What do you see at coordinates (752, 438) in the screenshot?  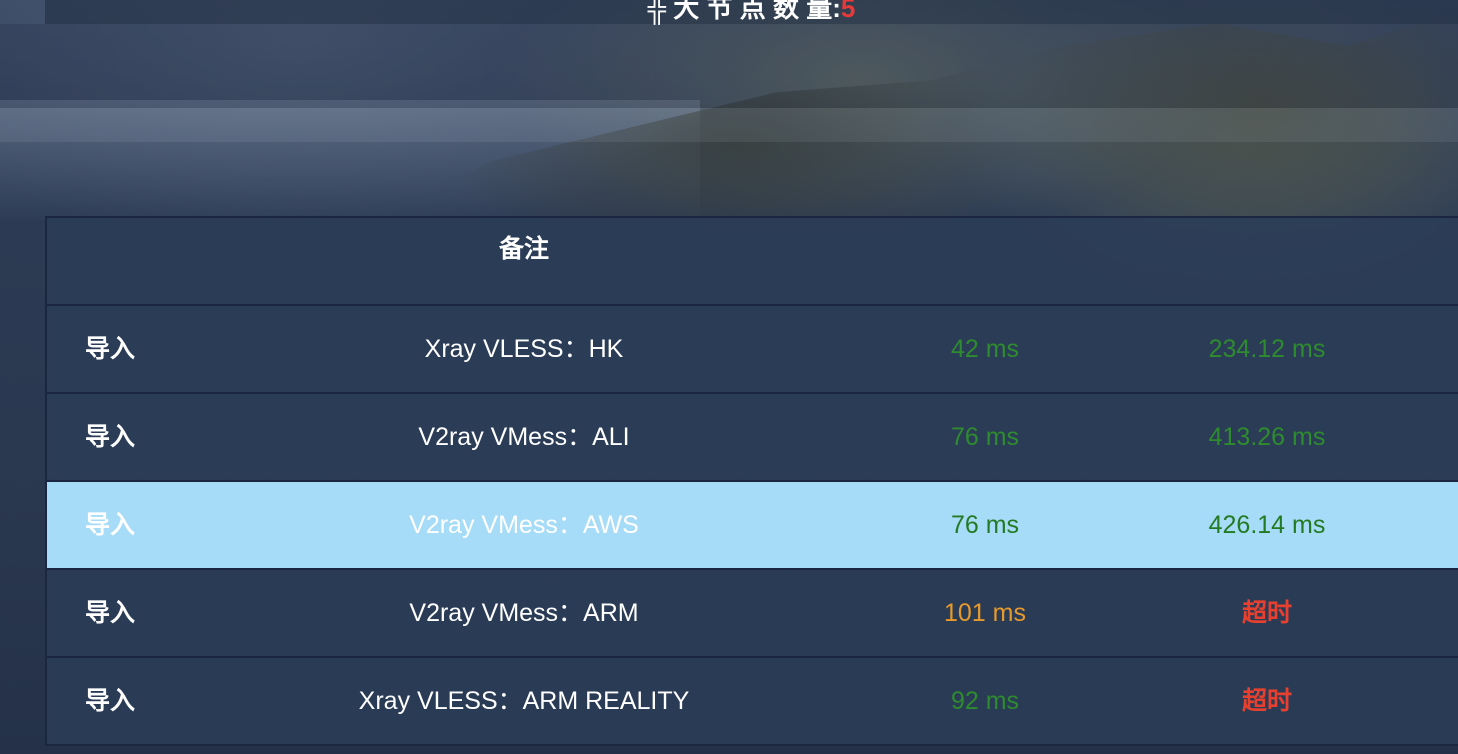 I see `table-row: 导入 V2ray VMess：ALI 76 ms 413.26 ms` at bounding box center [752, 438].